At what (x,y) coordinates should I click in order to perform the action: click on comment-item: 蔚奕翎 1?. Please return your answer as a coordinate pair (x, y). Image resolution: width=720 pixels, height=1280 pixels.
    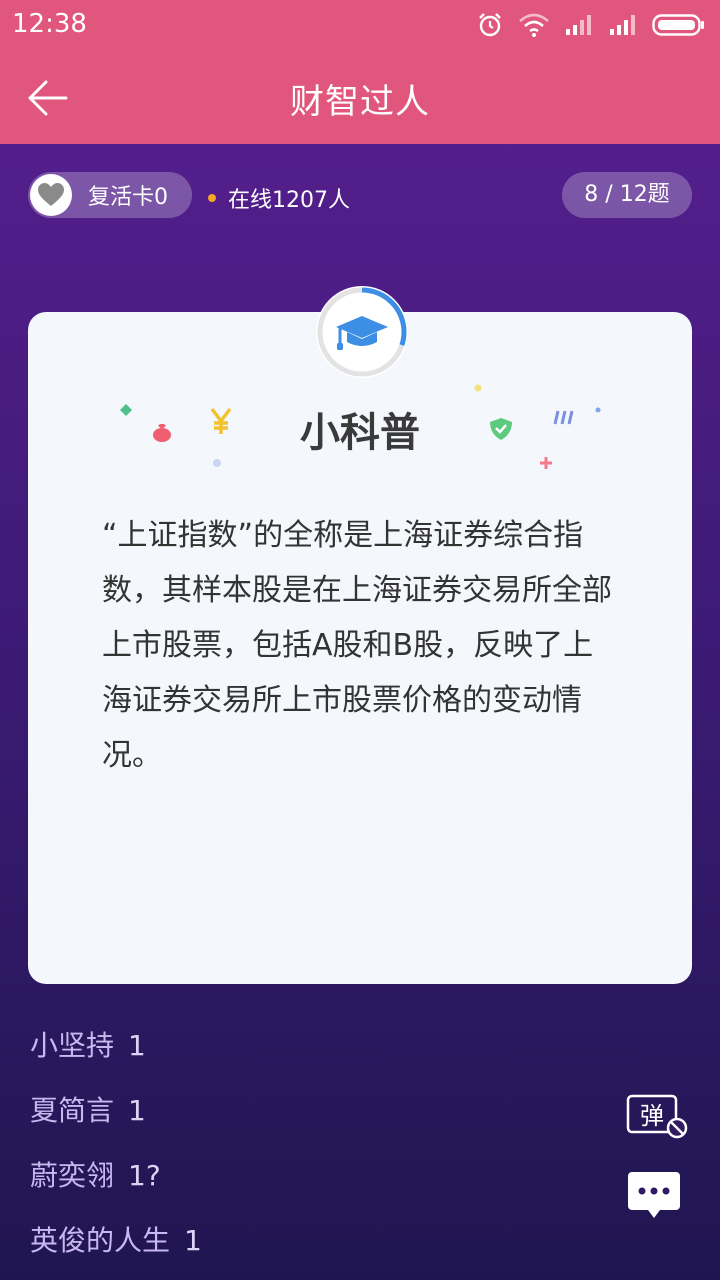
    Looking at the image, I should click on (95, 1174).